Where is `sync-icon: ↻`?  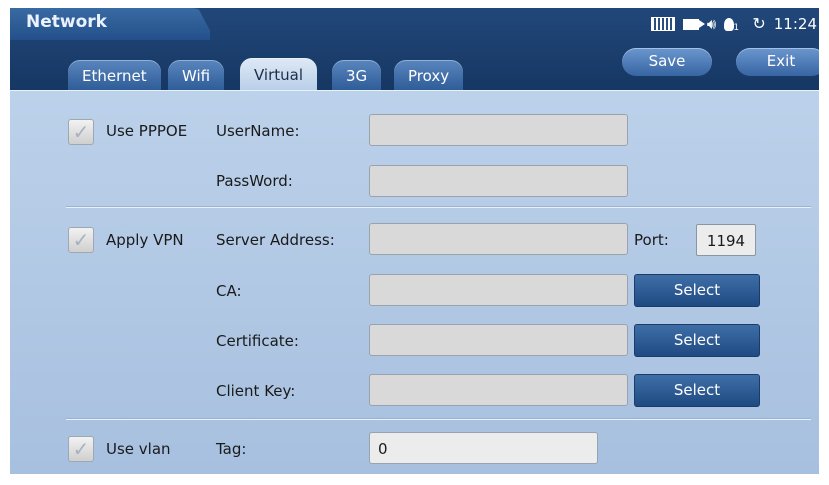
sync-icon: ↻ is located at coordinates (759, 23).